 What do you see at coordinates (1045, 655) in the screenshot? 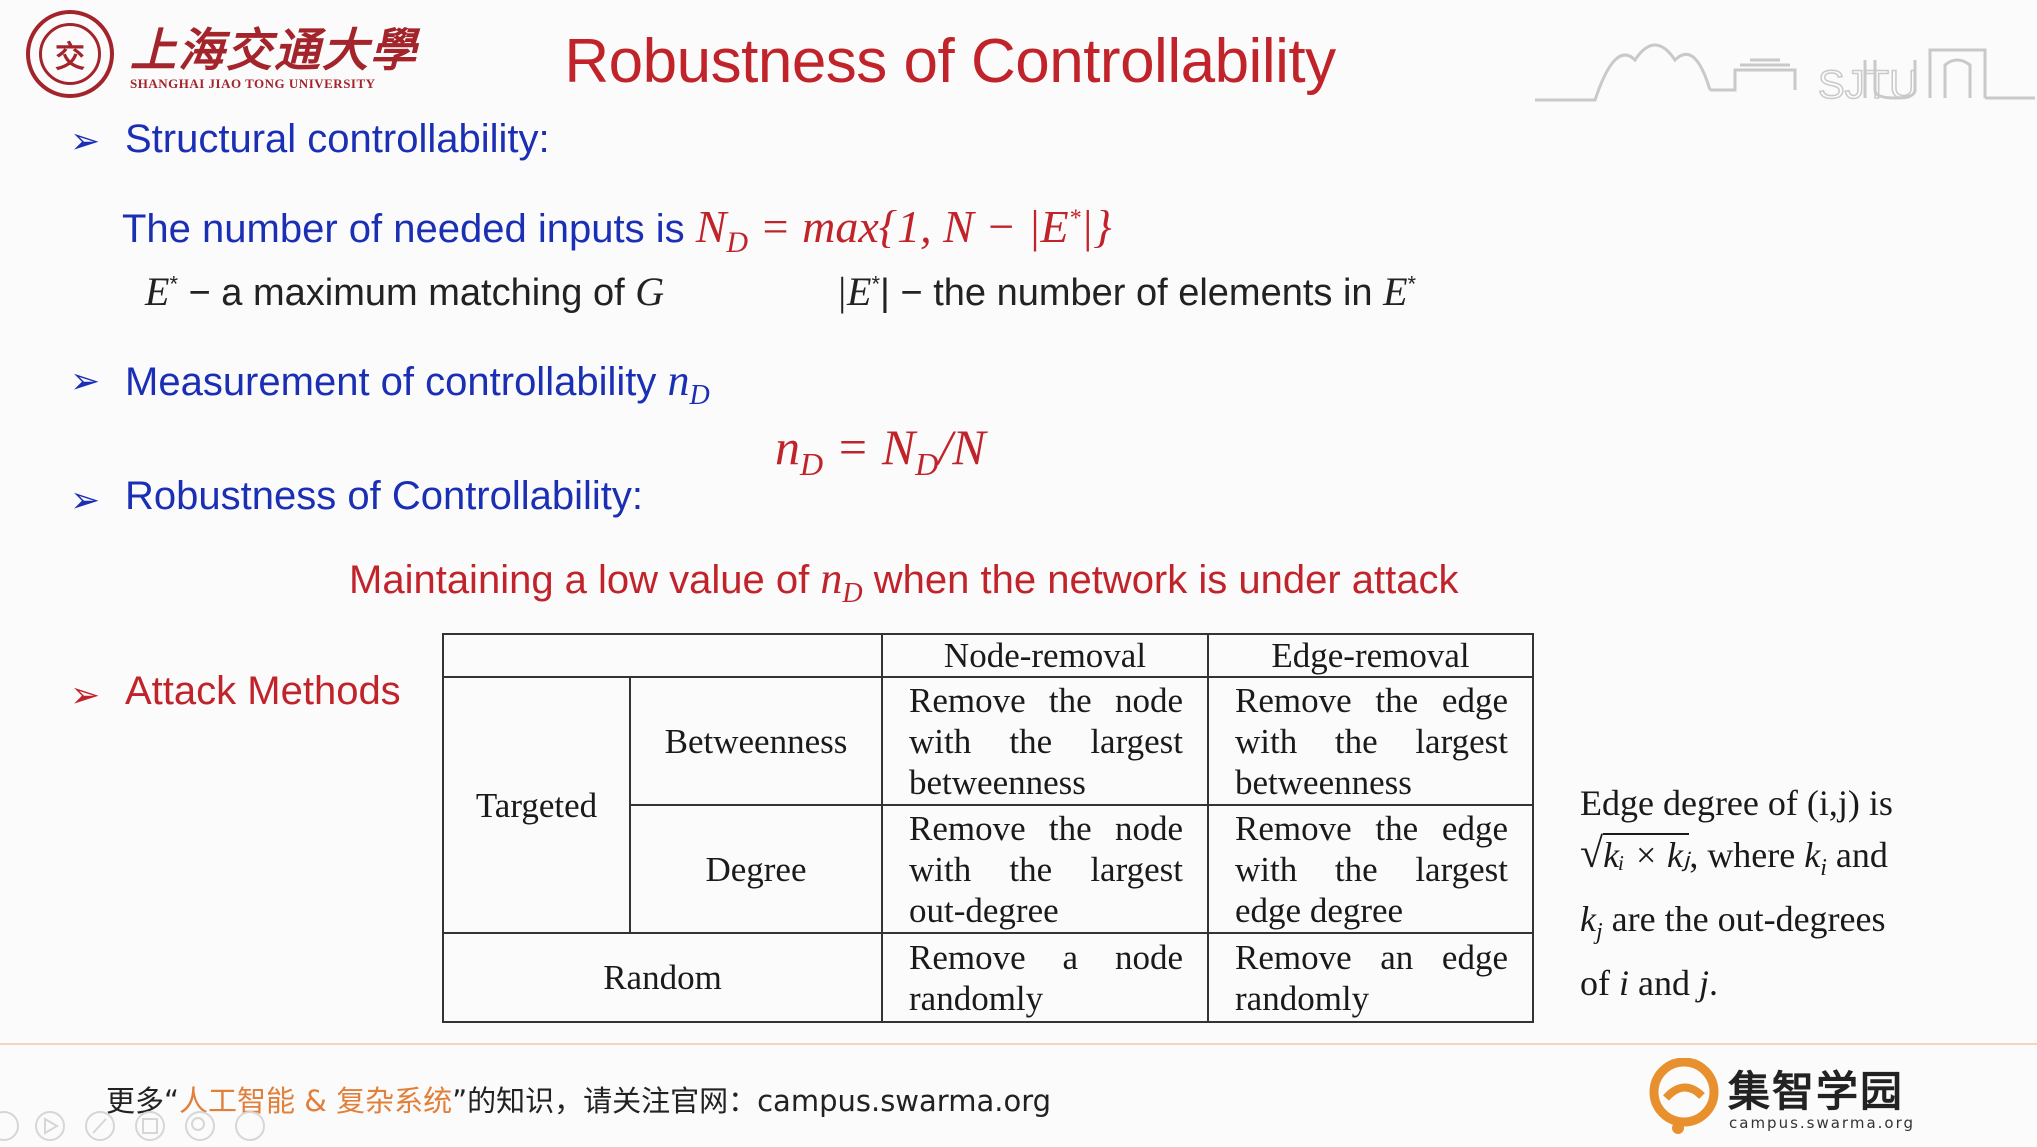
I see `col-header-node-removal: Node-removal` at bounding box center [1045, 655].